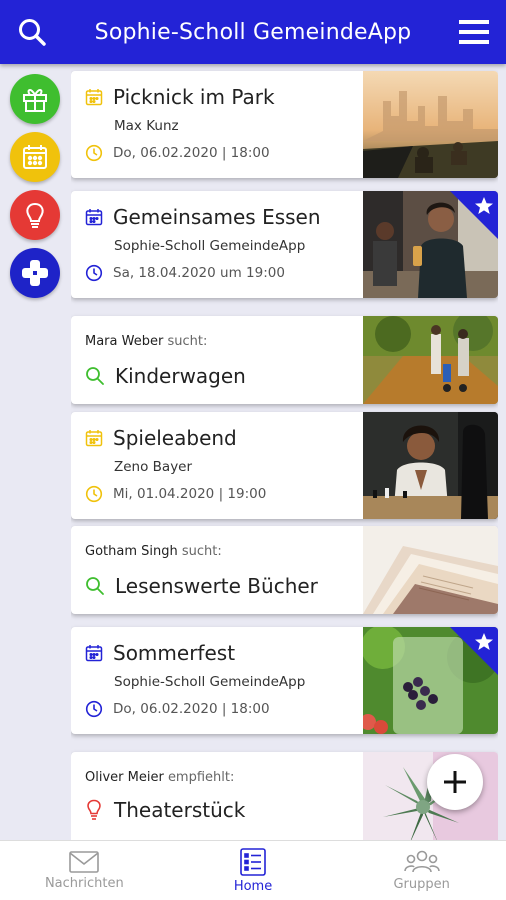 The height and width of the screenshot is (900, 506). What do you see at coordinates (284, 570) in the screenshot?
I see `search-card: Gotham Singh sucht: Lesenswerte Bücher` at bounding box center [284, 570].